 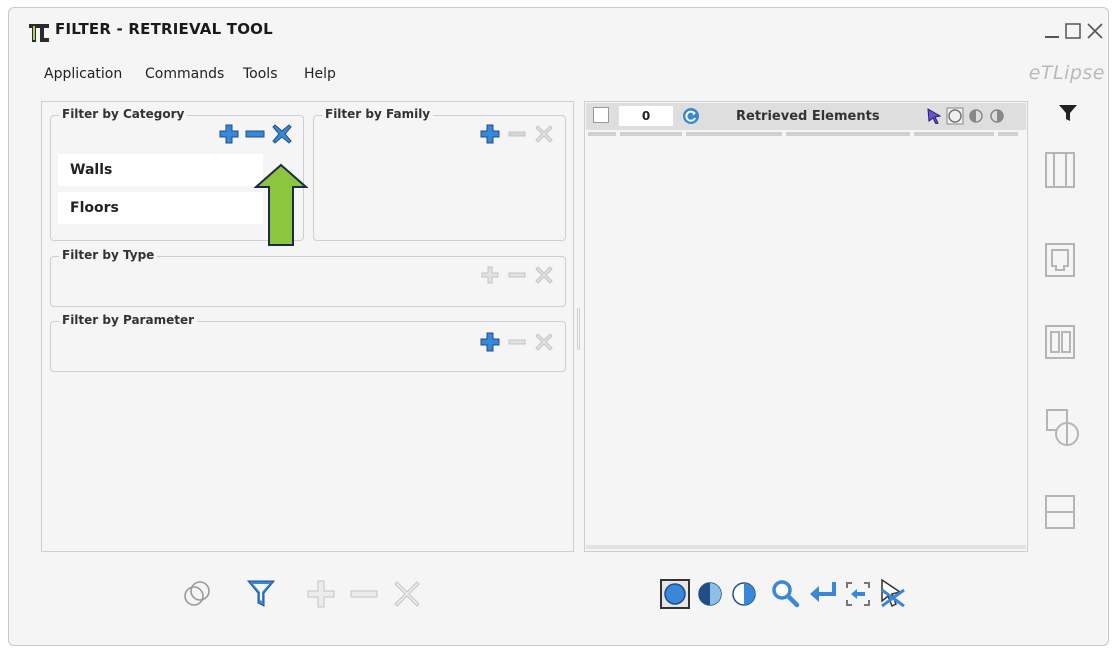 What do you see at coordinates (490, 342) in the screenshot?
I see `parameter-add-icon` at bounding box center [490, 342].